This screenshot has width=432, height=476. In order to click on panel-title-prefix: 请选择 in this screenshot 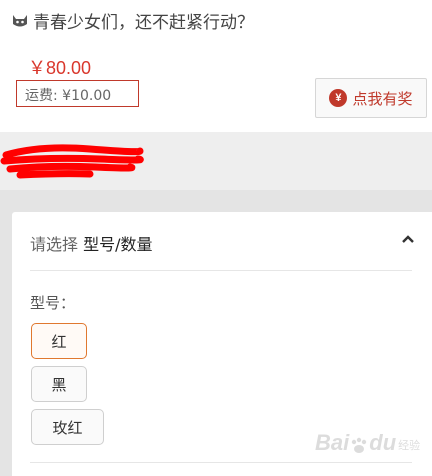, I will do `click(54, 244)`.